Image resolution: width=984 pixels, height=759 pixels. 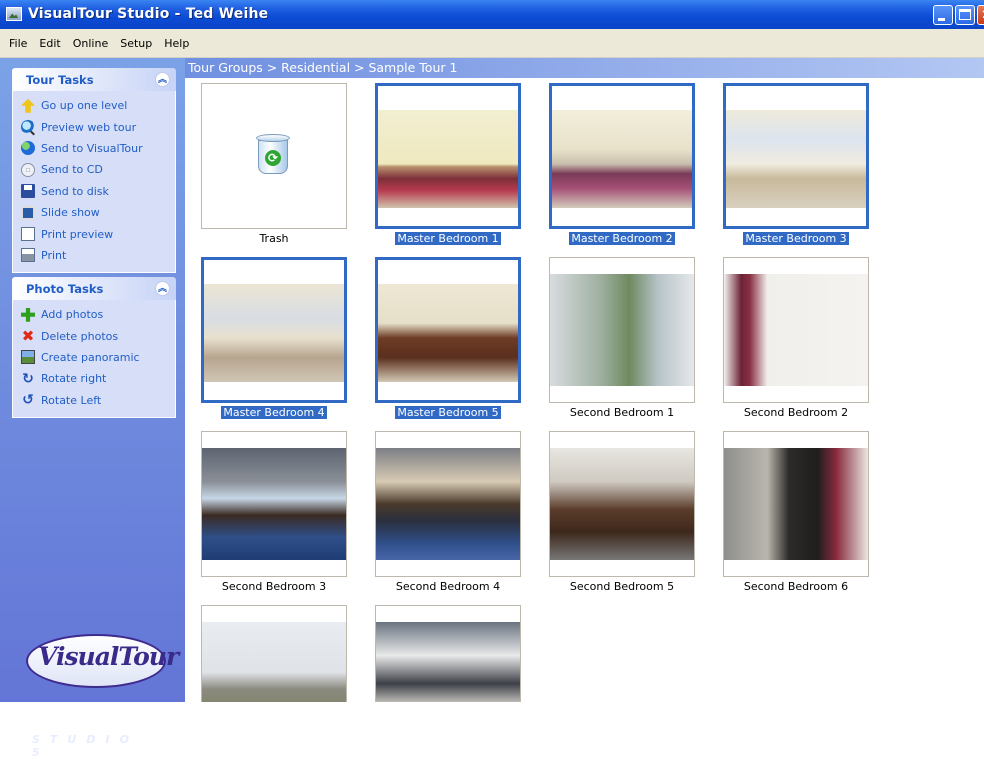 What do you see at coordinates (72, 170) in the screenshot?
I see `task-label: Send to CD` at bounding box center [72, 170].